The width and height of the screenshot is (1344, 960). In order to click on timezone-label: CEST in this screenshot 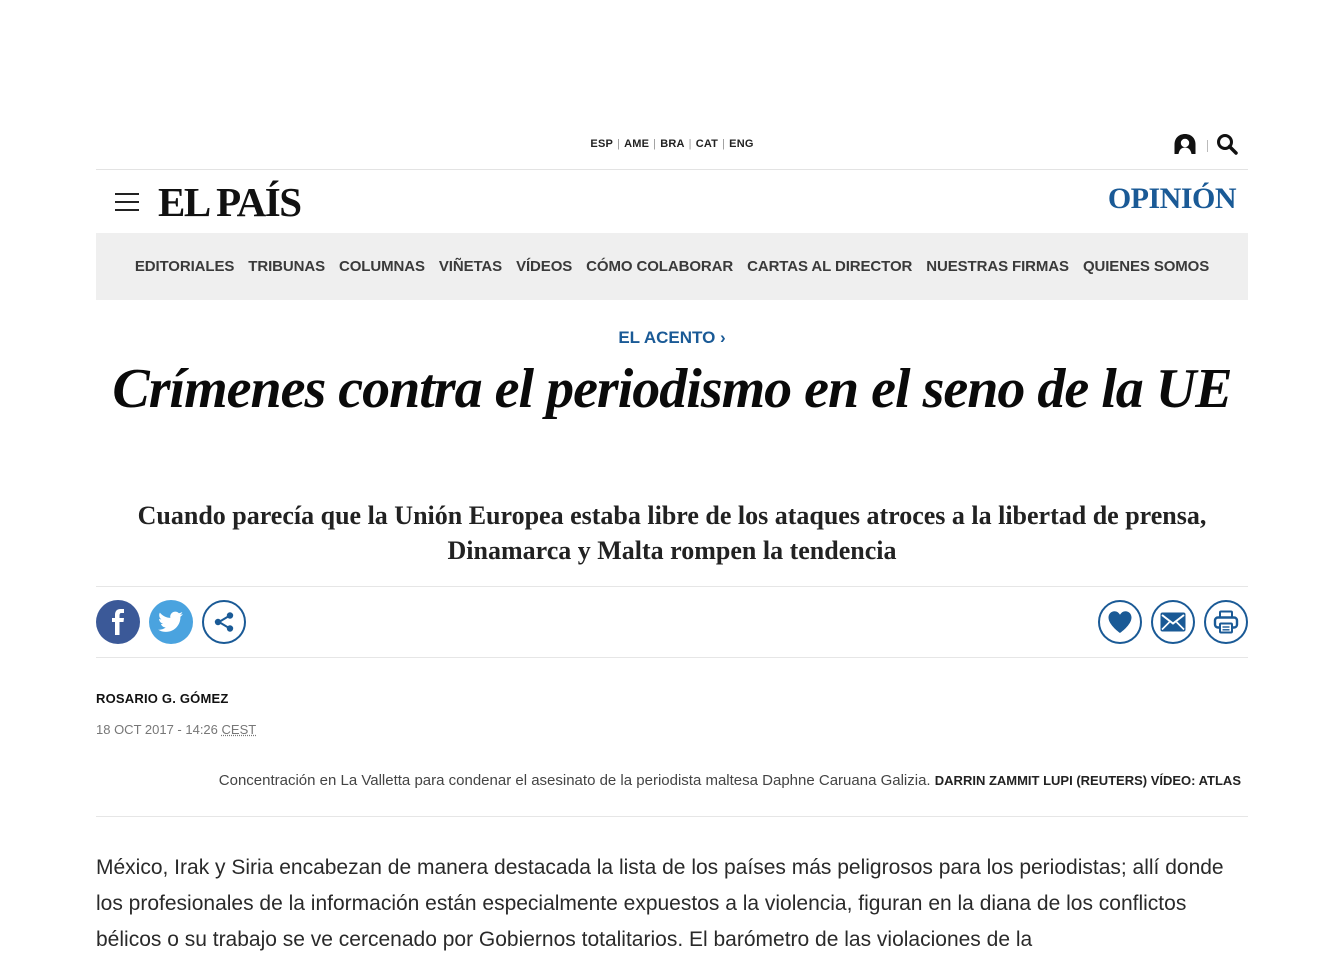, I will do `click(239, 729)`.